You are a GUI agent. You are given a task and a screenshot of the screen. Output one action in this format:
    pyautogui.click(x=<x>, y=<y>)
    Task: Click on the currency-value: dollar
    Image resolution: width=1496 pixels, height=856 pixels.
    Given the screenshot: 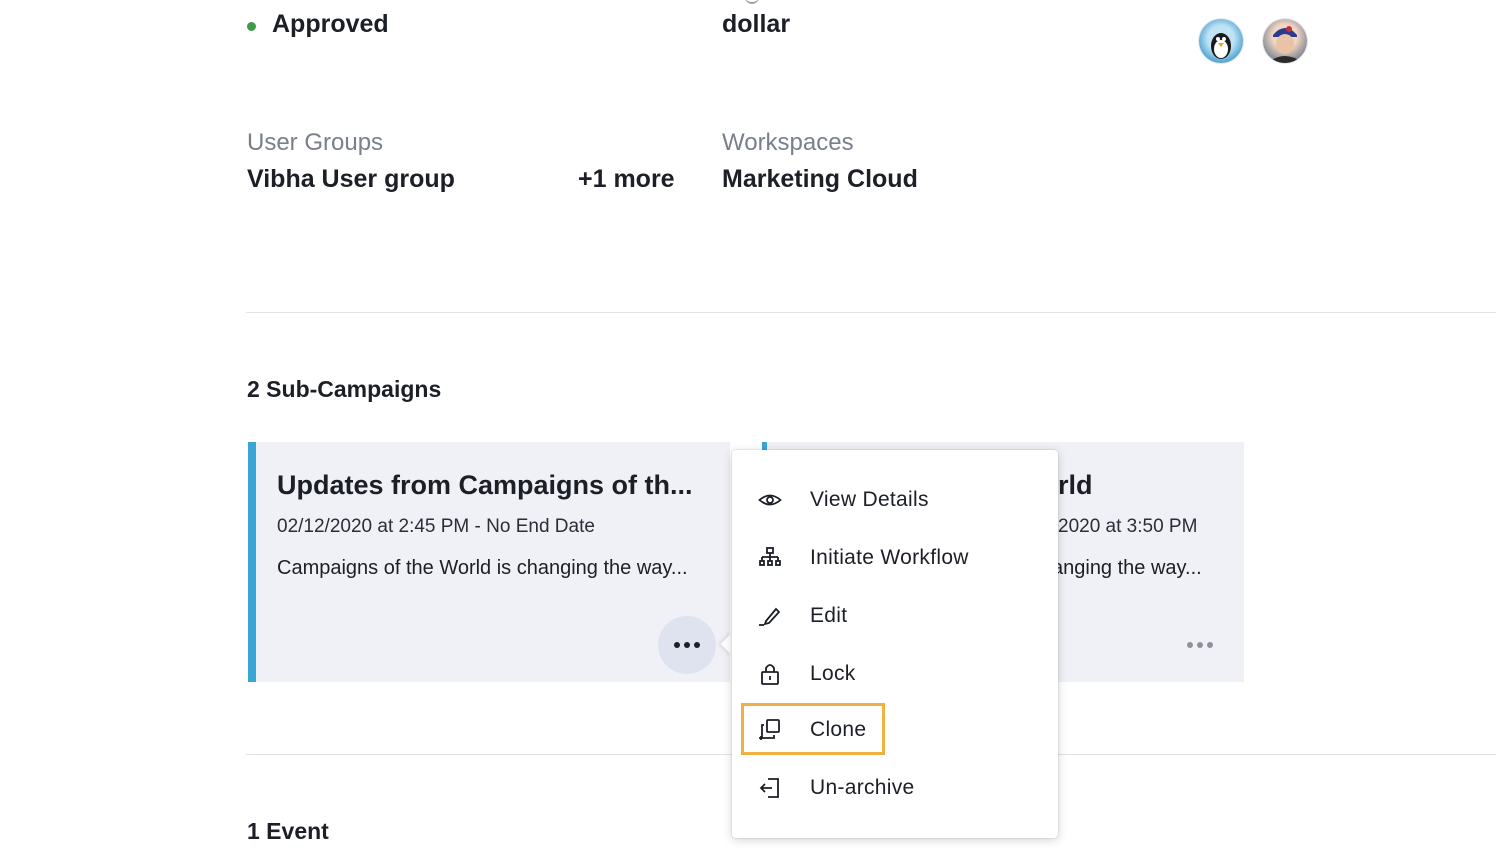 What is the action you would take?
    pyautogui.click(x=756, y=24)
    